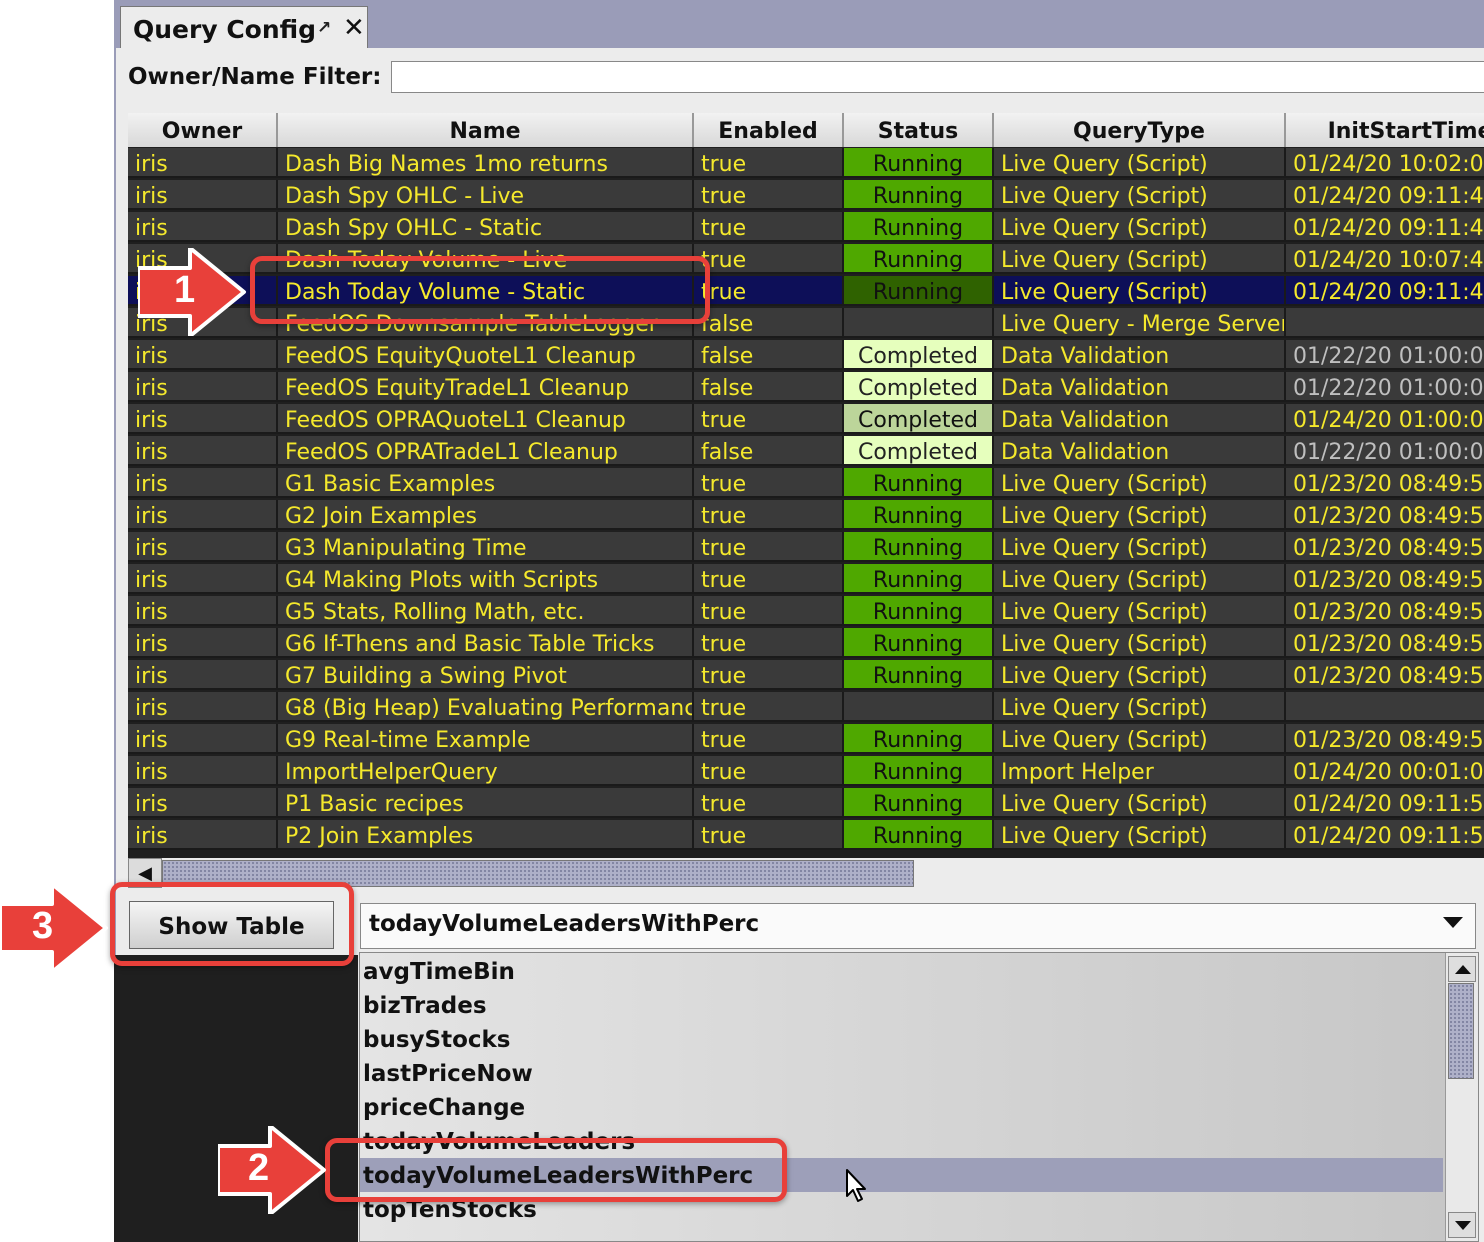 This screenshot has width=1484, height=1242. What do you see at coordinates (1385, 195) in the screenshot?
I see `cell-start: 01/24/20 09:11:4` at bounding box center [1385, 195].